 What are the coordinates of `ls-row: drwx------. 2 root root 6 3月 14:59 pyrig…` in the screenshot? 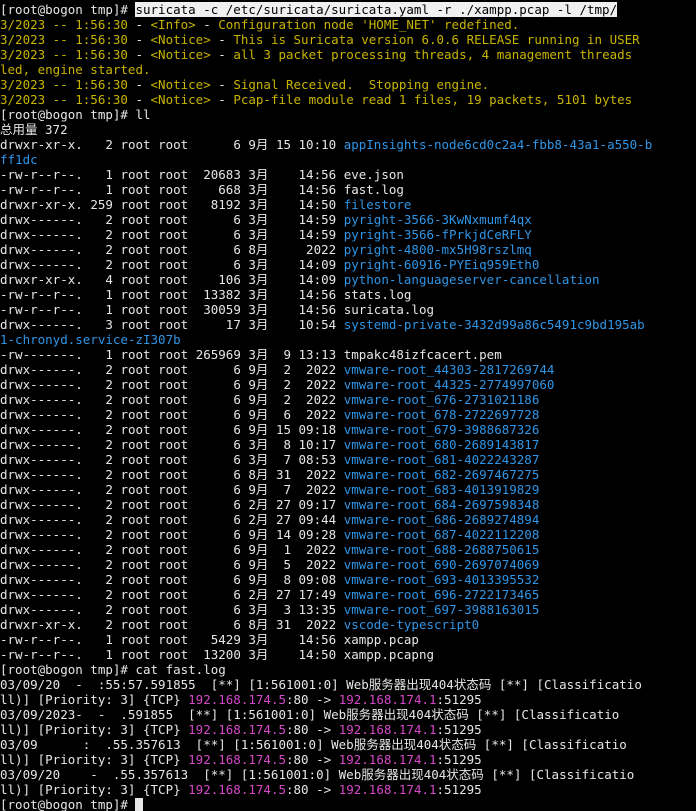 It's located at (348, 219).